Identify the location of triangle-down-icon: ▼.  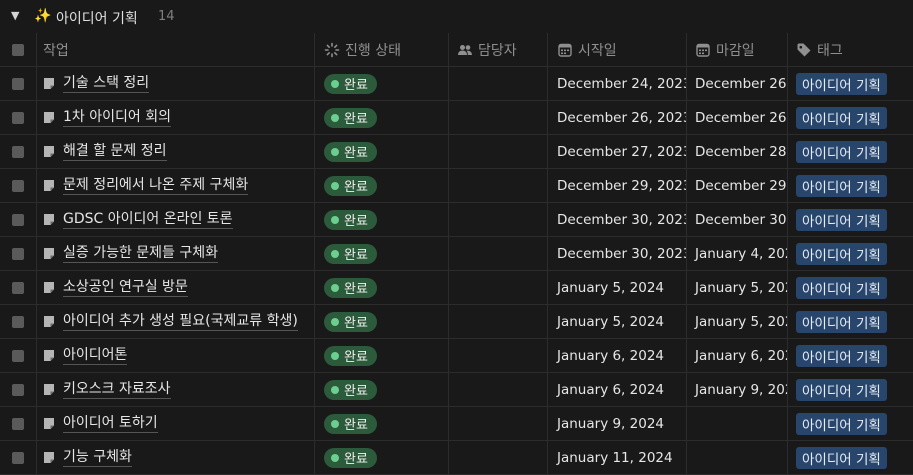
(15, 15).